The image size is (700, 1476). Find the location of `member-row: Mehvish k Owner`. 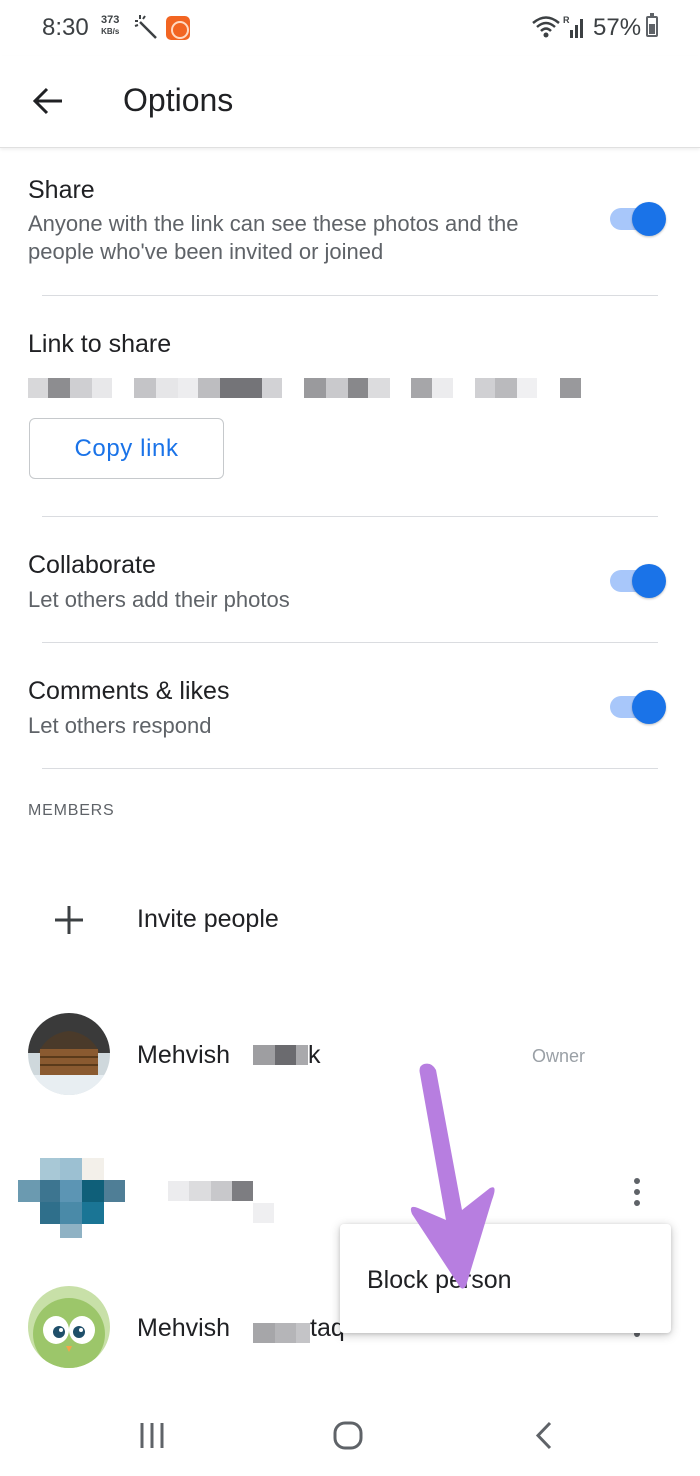

member-row: Mehvish k Owner is located at coordinates (350, 1055).